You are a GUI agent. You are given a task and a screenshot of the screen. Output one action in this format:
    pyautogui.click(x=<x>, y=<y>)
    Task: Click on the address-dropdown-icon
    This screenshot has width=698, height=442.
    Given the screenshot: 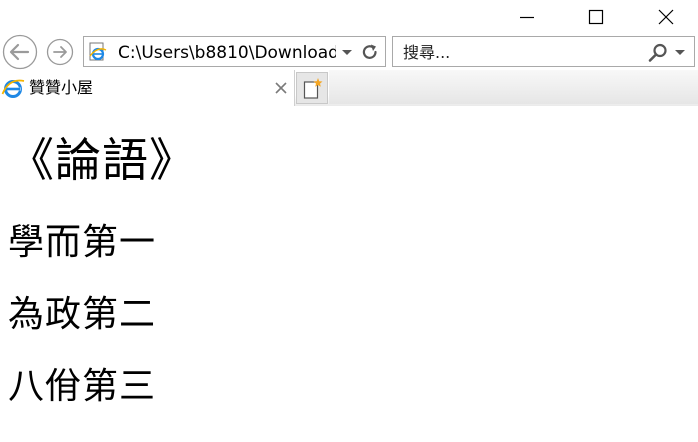 What is the action you would take?
    pyautogui.click(x=347, y=52)
    